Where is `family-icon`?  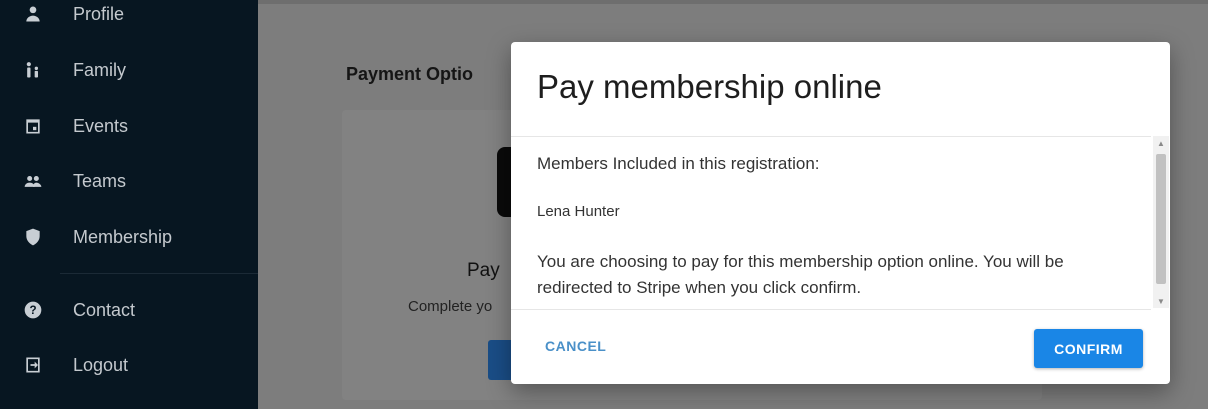
family-icon is located at coordinates (33, 70).